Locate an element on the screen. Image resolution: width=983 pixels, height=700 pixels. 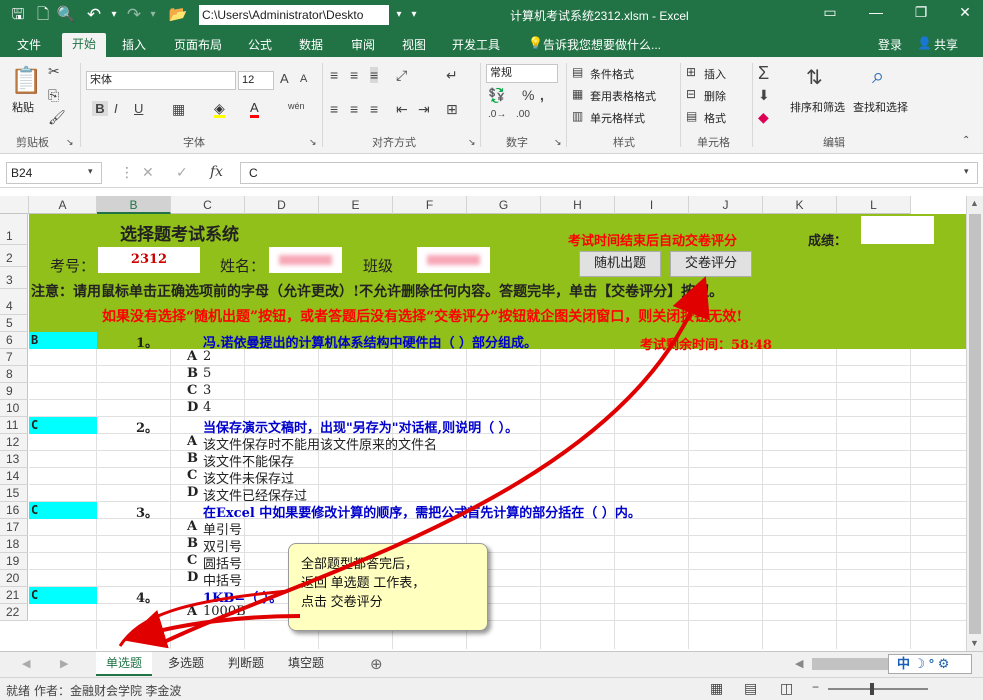
delete-cells-button: 删除 is located at coordinates (715, 96).